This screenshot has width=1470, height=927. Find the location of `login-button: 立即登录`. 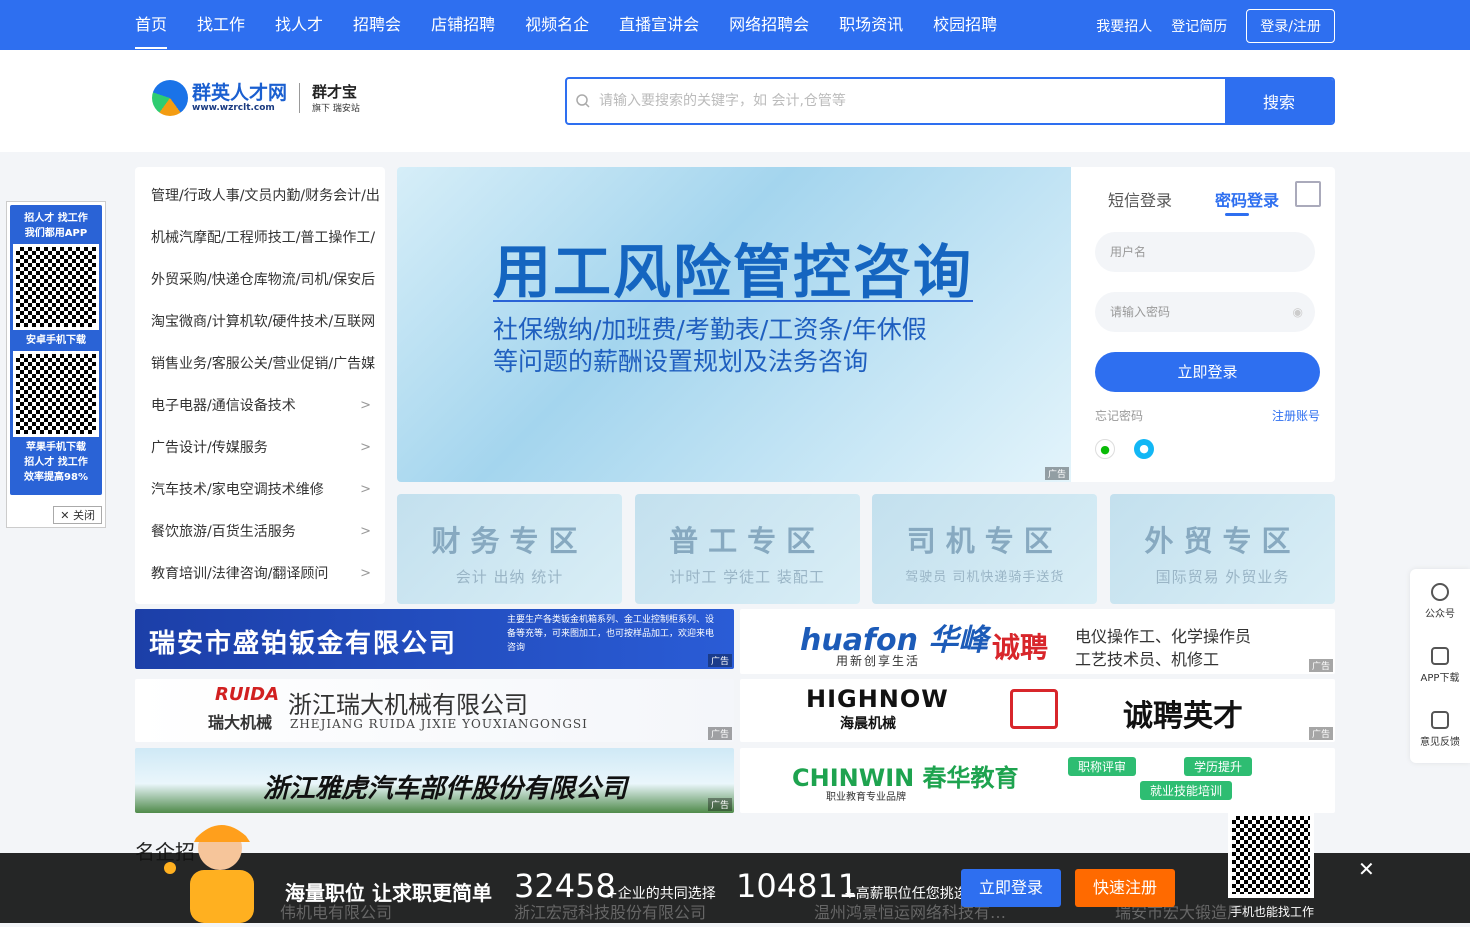

login-button: 立即登录 is located at coordinates (1207, 372).